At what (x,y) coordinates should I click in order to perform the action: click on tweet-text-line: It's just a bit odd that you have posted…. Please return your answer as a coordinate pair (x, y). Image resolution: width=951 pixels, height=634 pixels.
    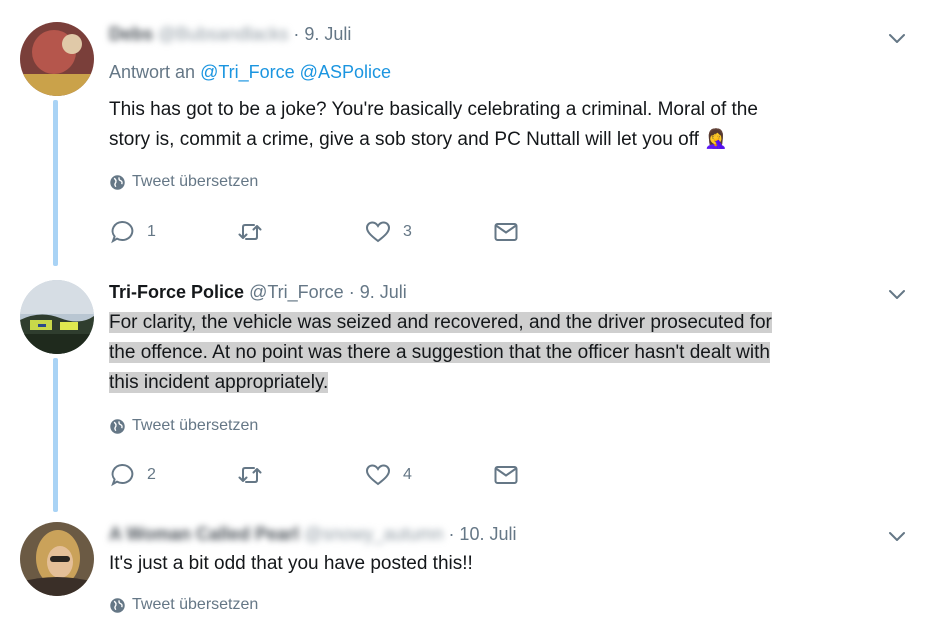
    Looking at the image, I should click on (291, 563).